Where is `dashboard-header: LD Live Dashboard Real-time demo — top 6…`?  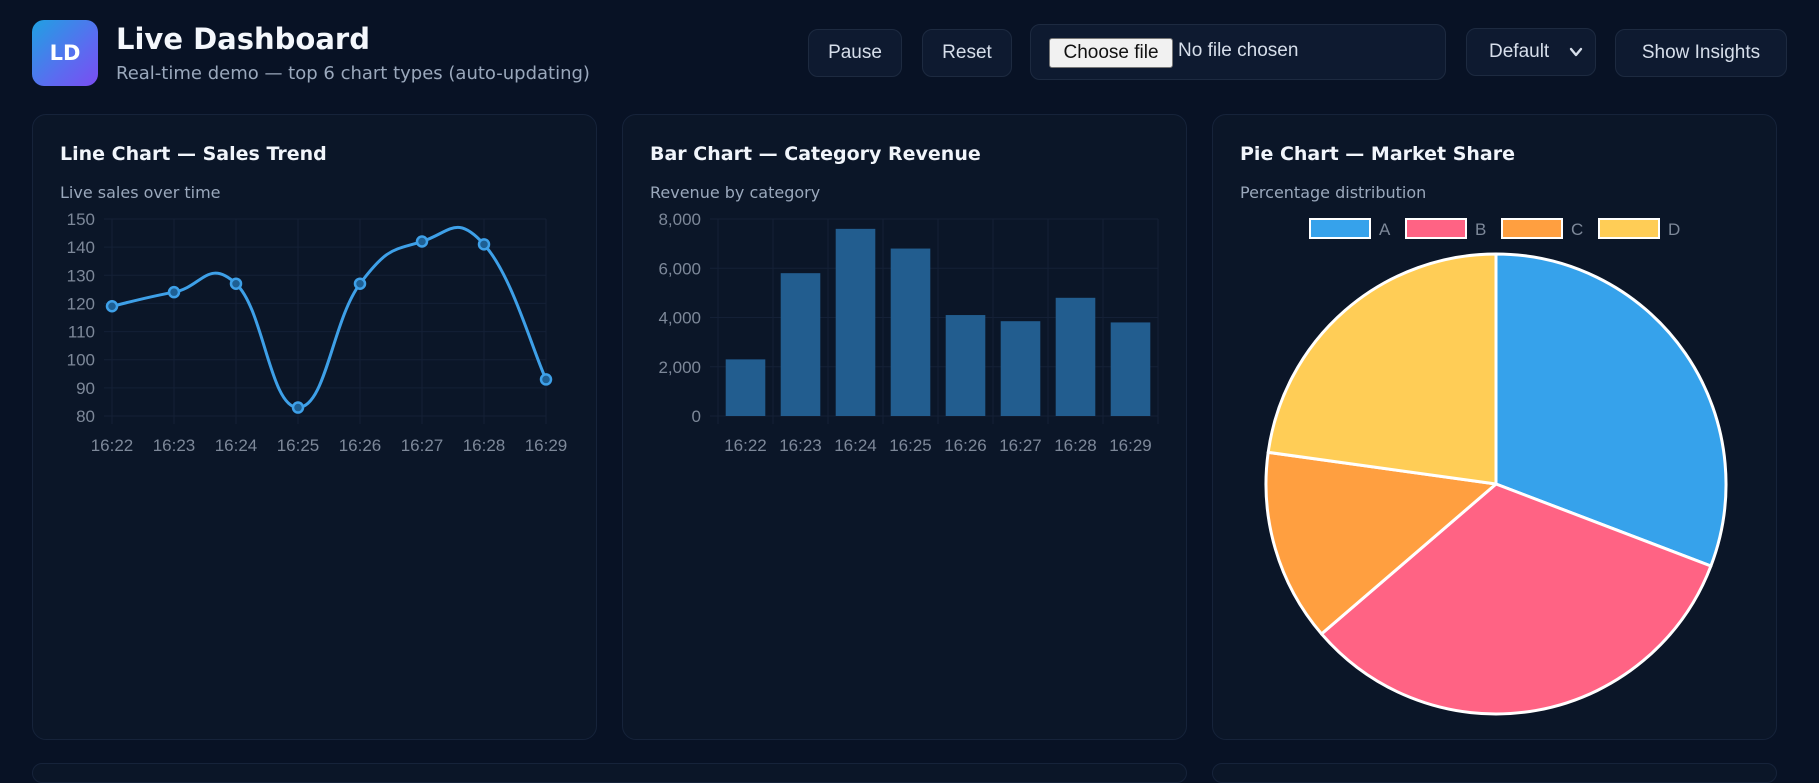 dashboard-header: LD Live Dashboard Real-time demo — top 6… is located at coordinates (909, 53).